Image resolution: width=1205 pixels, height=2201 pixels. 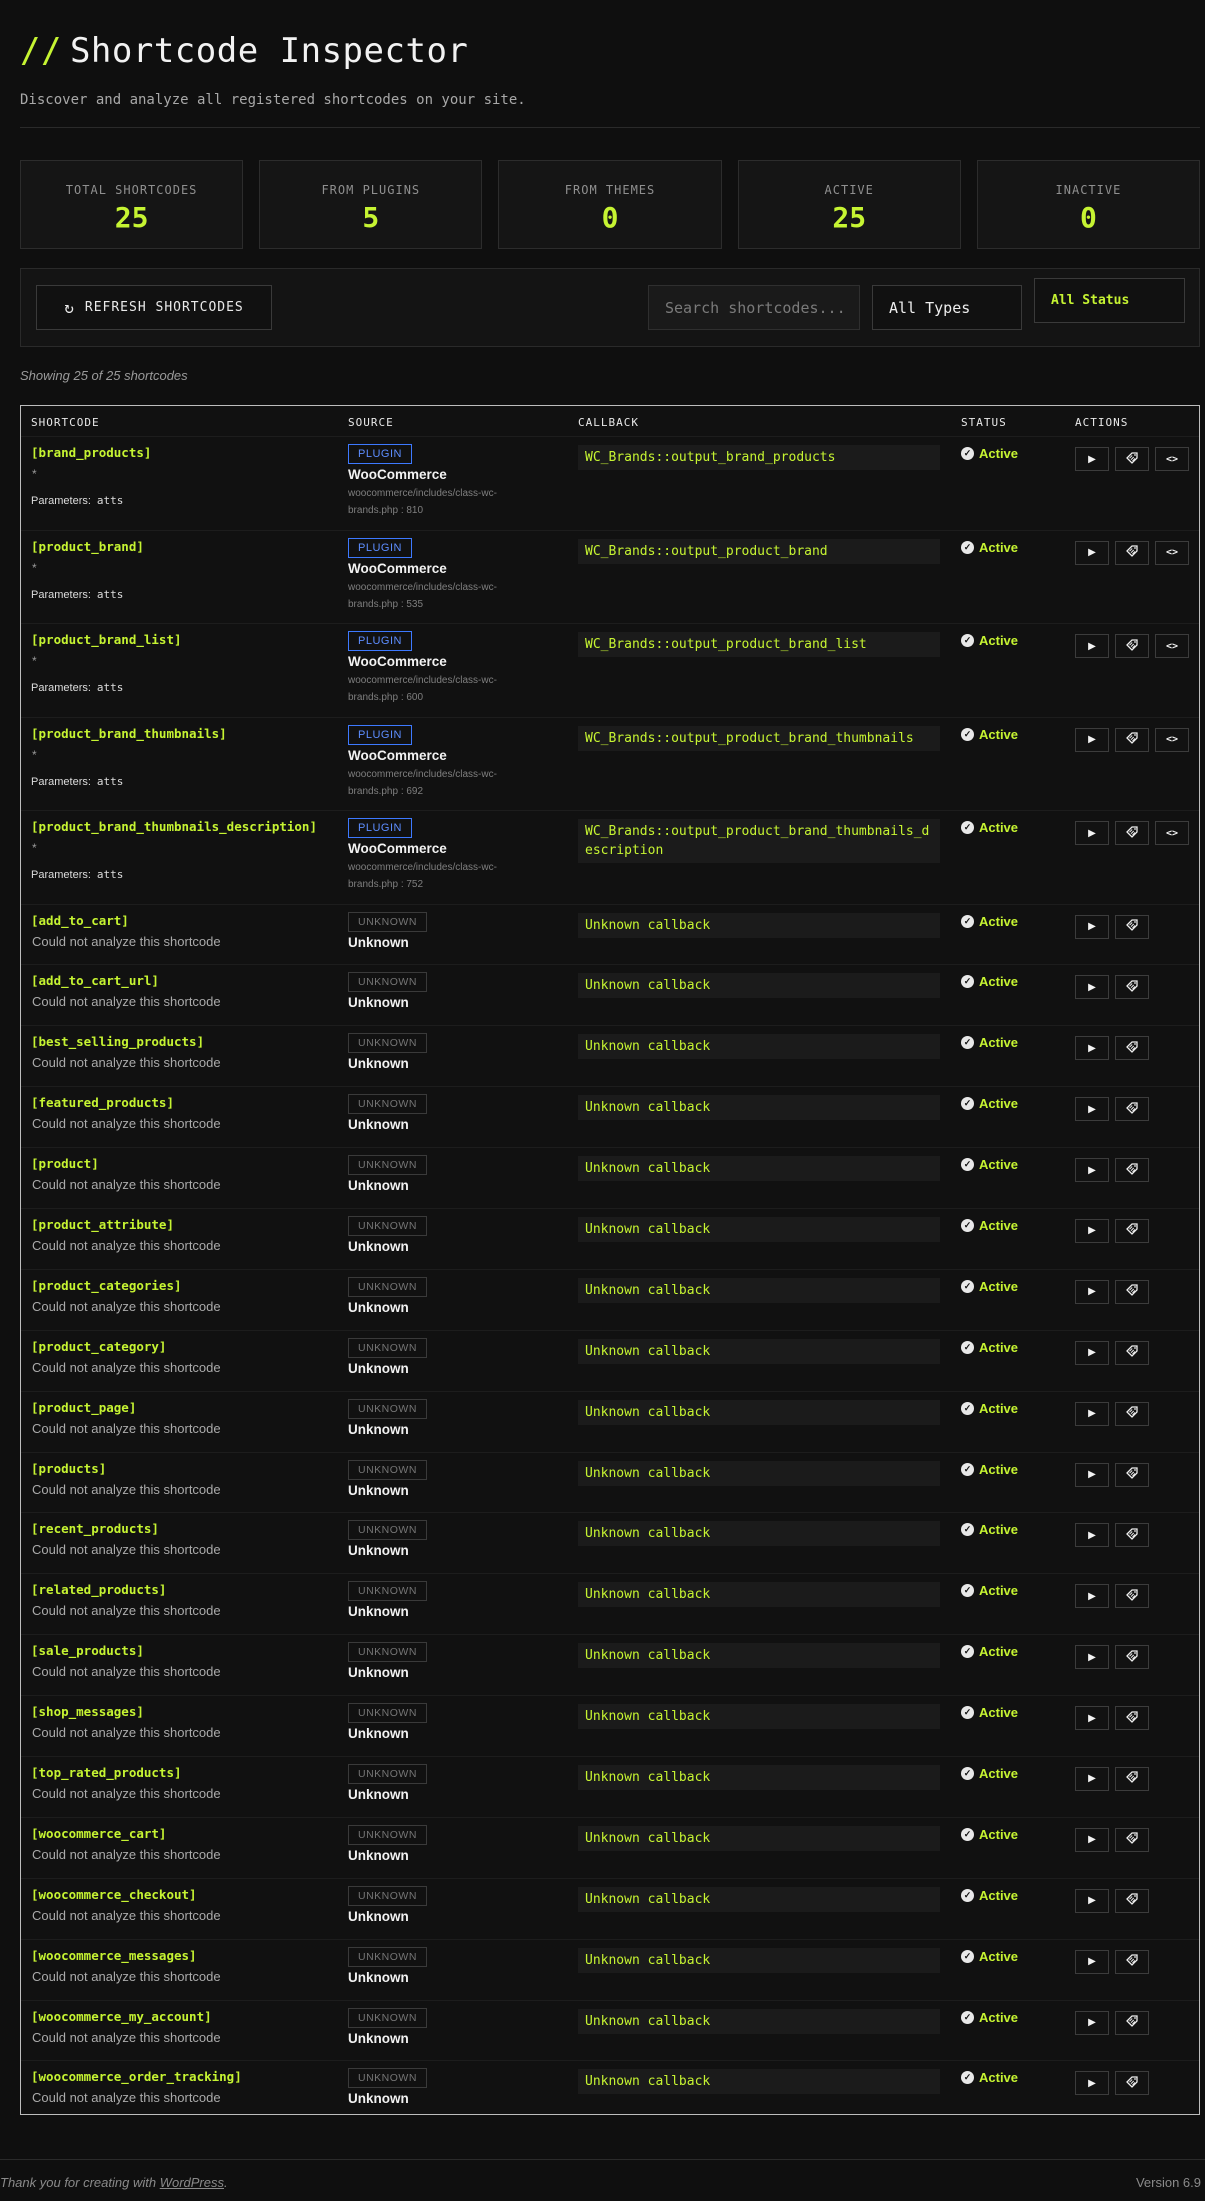 I want to click on thanks-prefix: Thank you for creating with, so click(x=78, y=2182).